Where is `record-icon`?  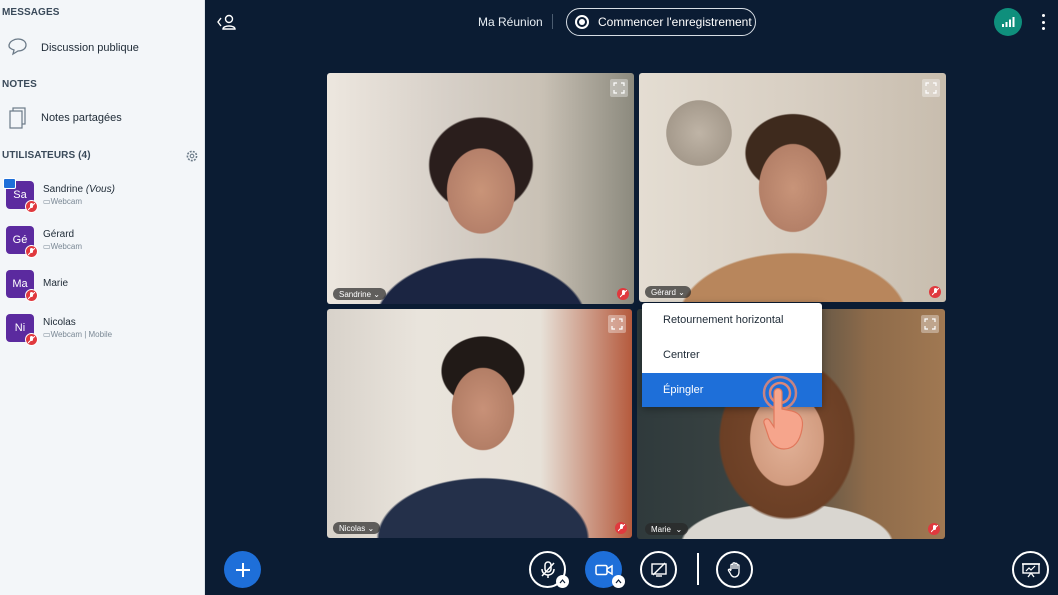 record-icon is located at coordinates (582, 22).